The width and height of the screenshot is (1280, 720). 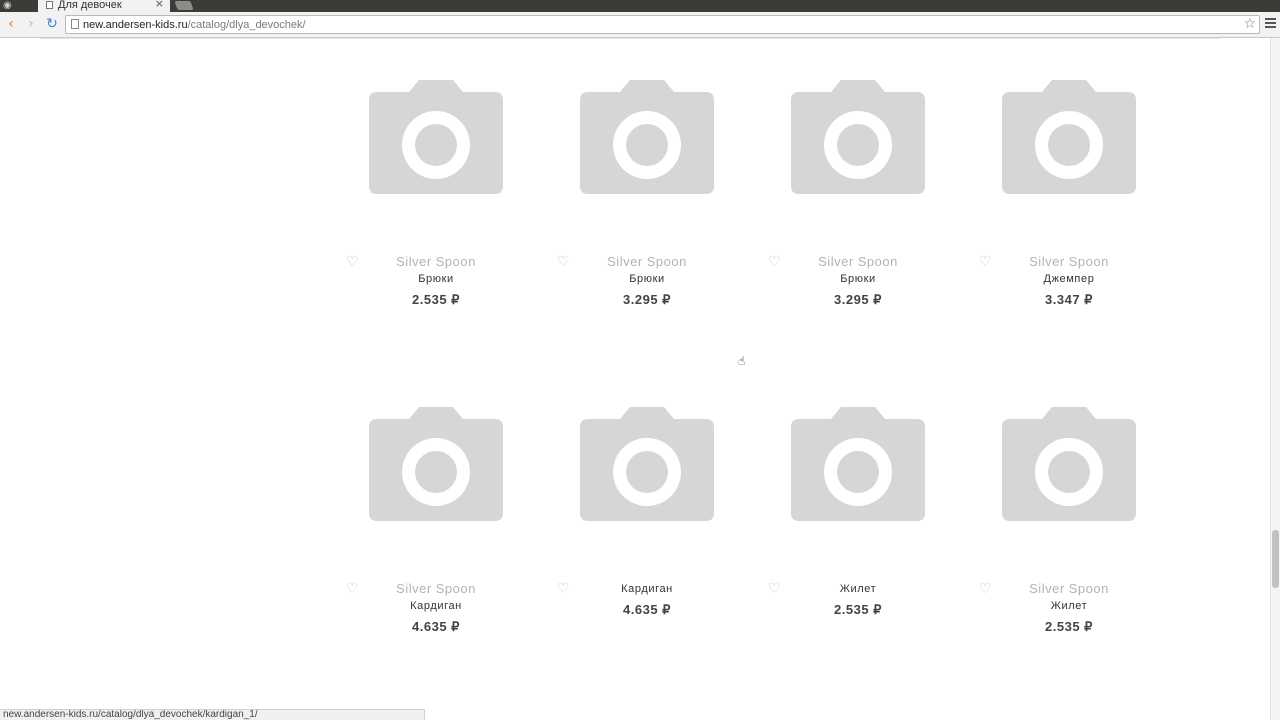 What do you see at coordinates (630, 38) in the screenshot?
I see `divider` at bounding box center [630, 38].